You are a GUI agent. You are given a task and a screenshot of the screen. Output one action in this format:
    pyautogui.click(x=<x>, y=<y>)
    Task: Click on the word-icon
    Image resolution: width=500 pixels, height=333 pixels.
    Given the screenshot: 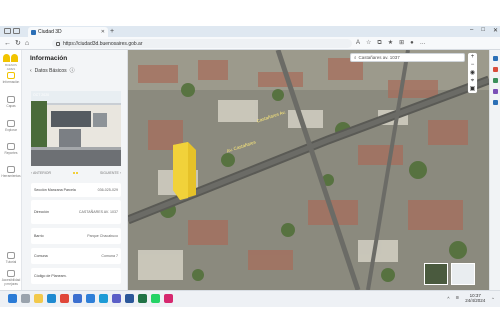 What is the action you would take?
    pyautogui.click(x=129, y=298)
    